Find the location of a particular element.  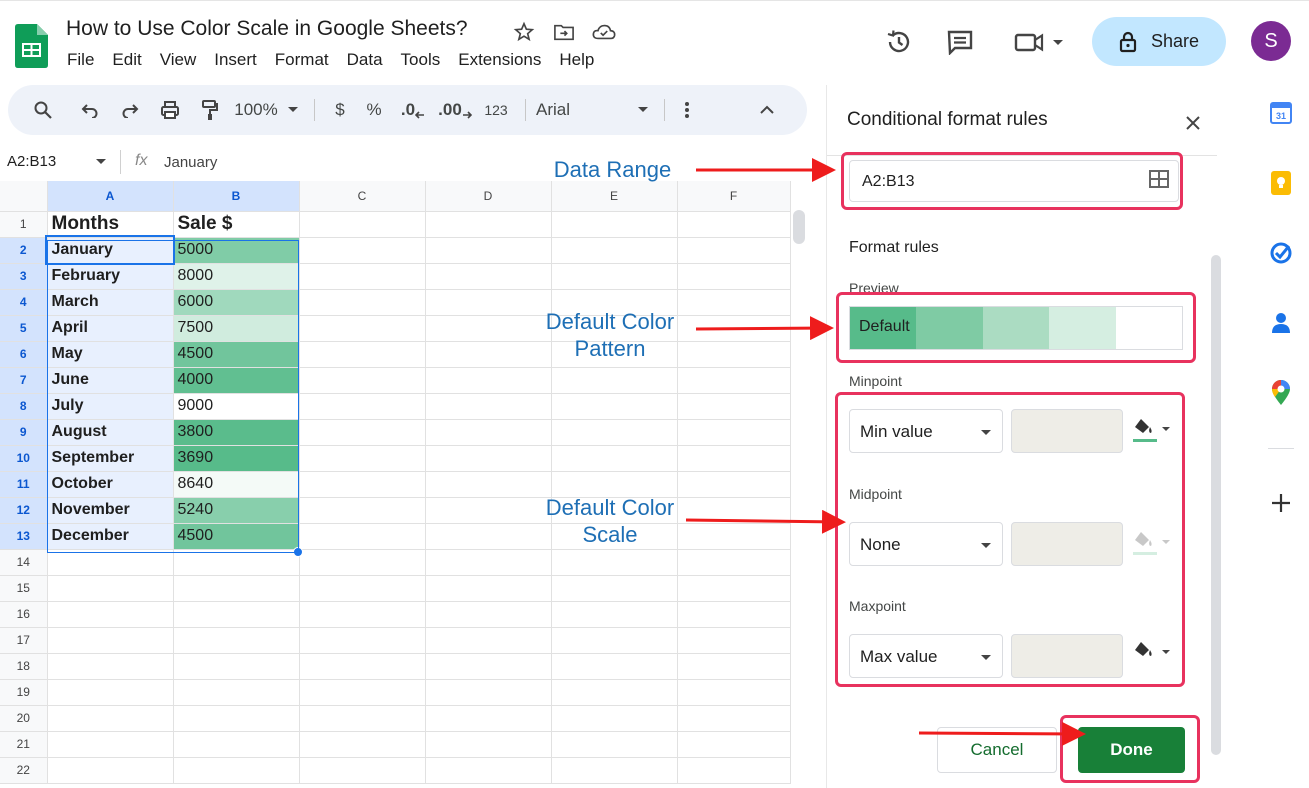

arrow-color-pattern is located at coordinates (764, 328).